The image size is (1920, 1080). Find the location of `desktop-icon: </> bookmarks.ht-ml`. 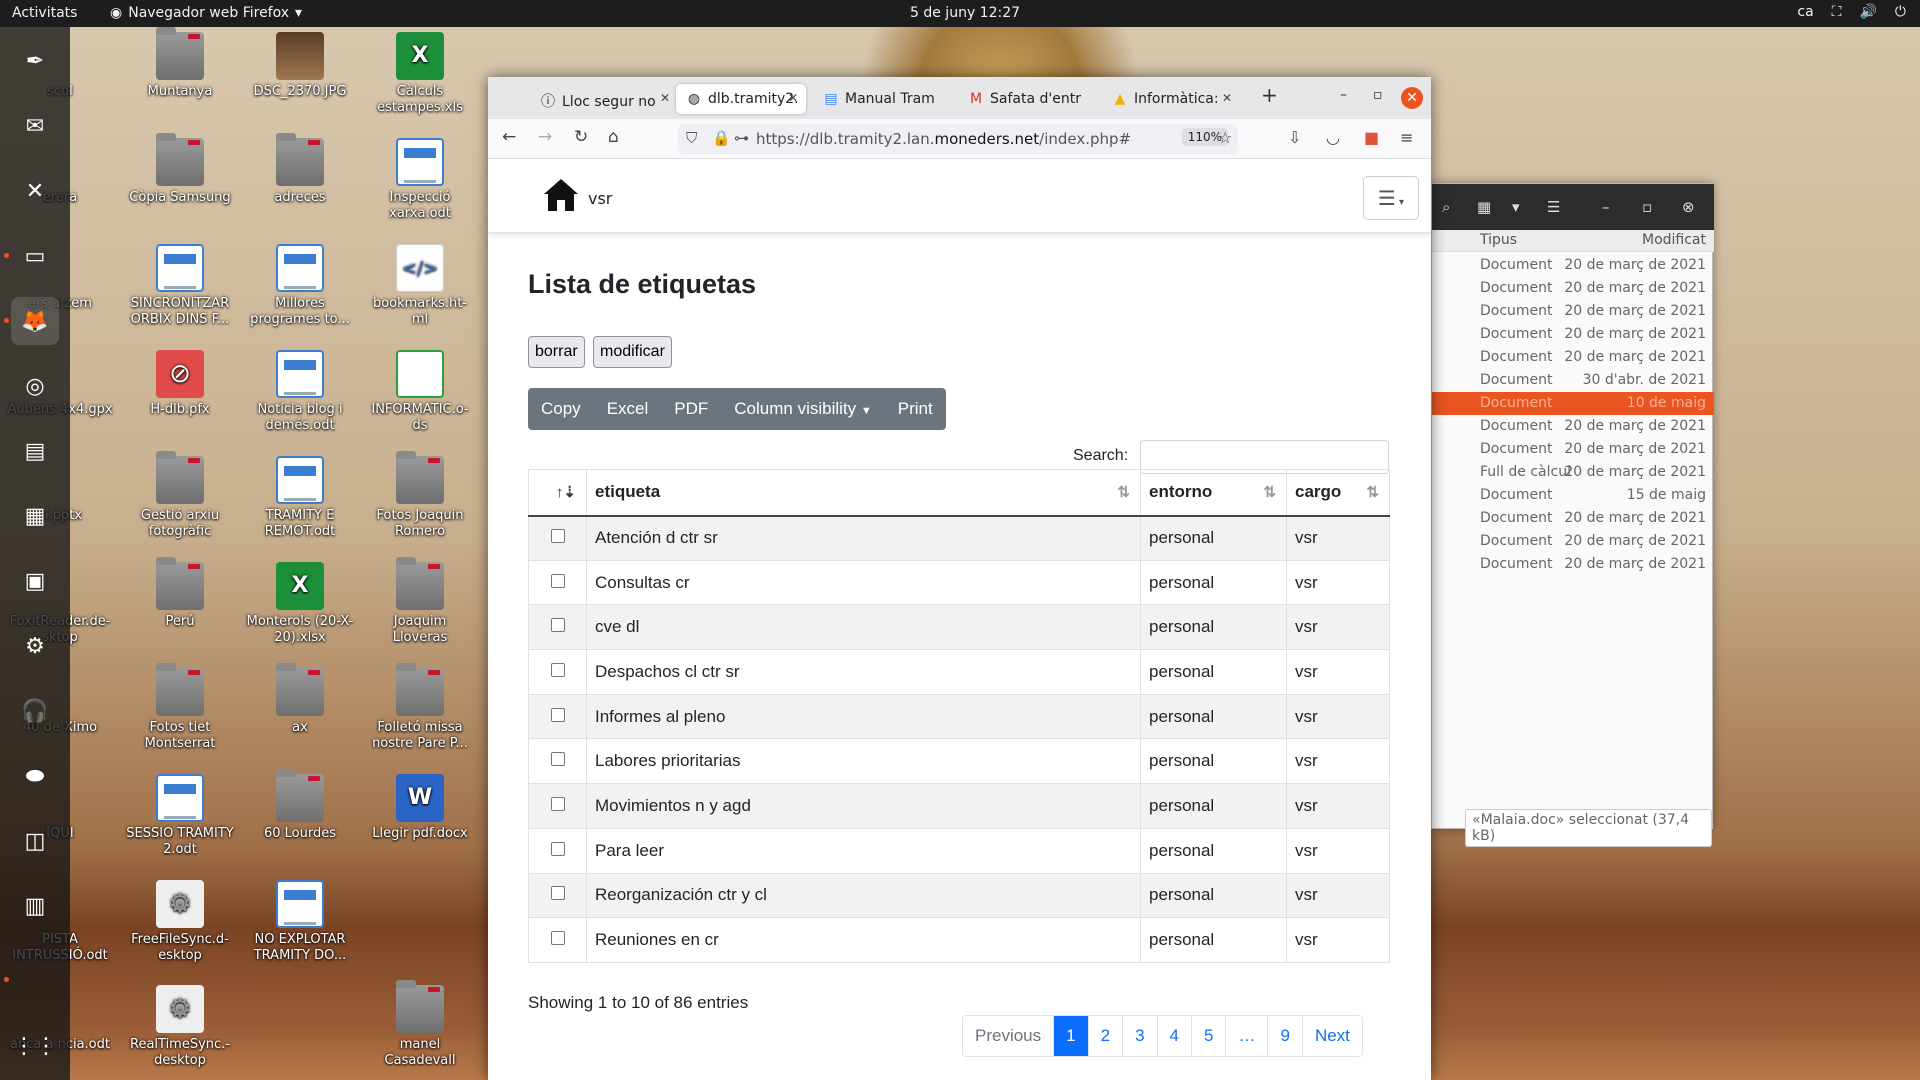

desktop-icon: </> bookmarks.ht-ml is located at coordinates (420, 286).